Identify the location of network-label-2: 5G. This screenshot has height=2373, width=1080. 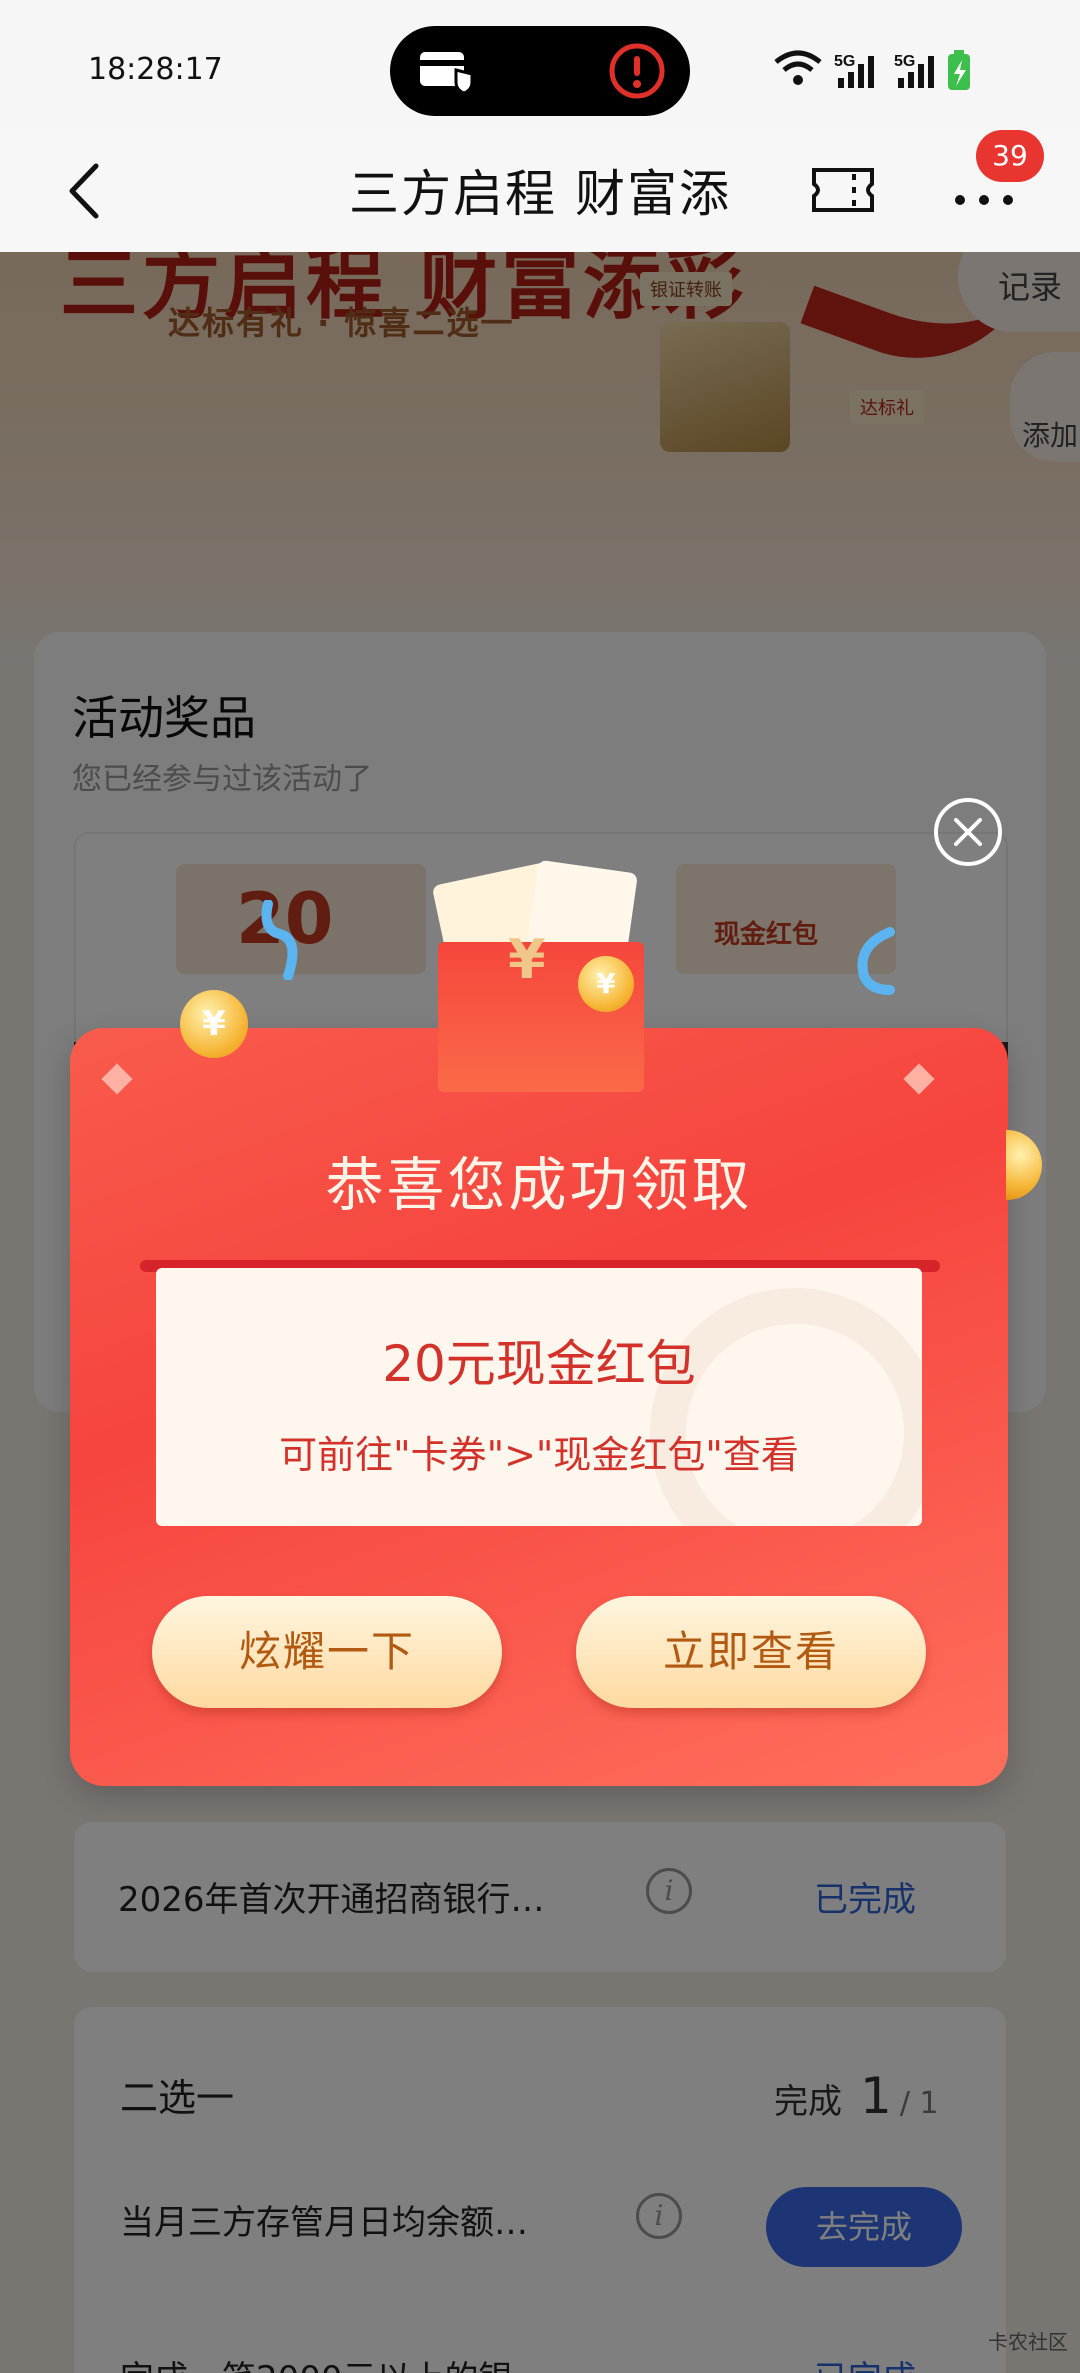
(904, 61).